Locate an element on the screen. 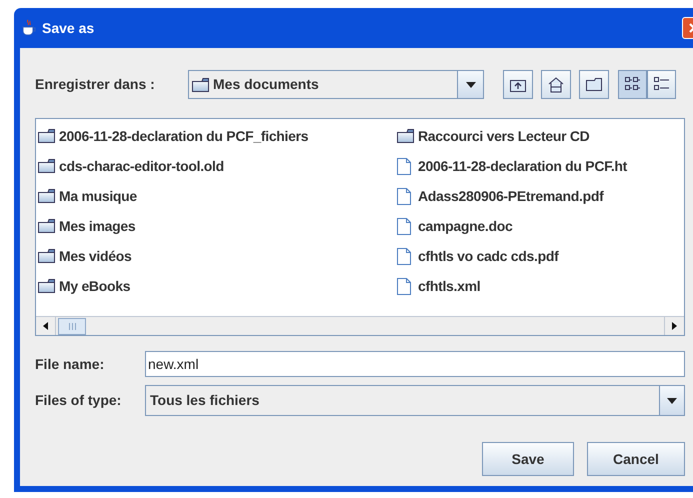 This screenshot has width=693, height=498. folder-item: Raccourci vers Lecteur CD is located at coordinates (504, 136).